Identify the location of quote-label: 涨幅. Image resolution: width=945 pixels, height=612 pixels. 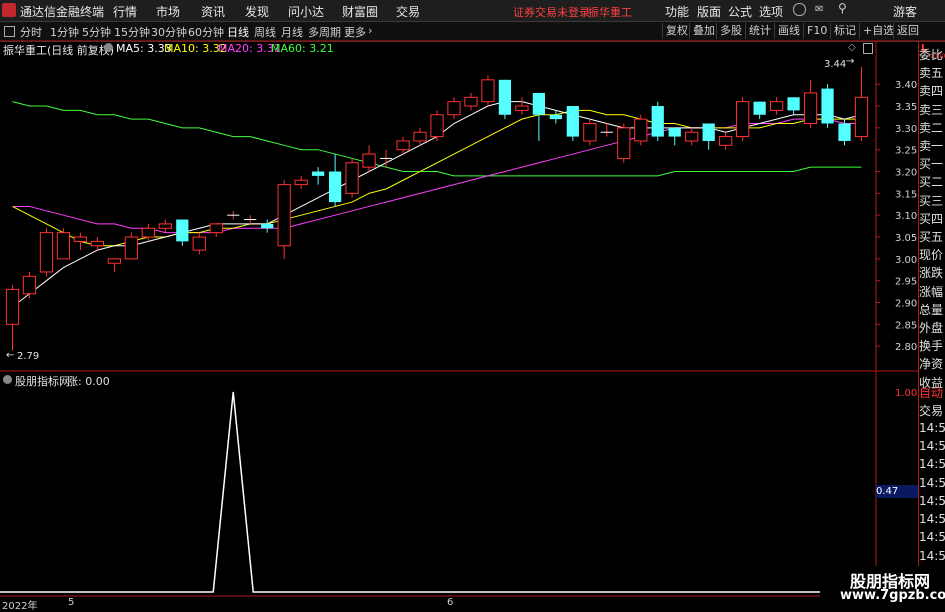
(931, 291).